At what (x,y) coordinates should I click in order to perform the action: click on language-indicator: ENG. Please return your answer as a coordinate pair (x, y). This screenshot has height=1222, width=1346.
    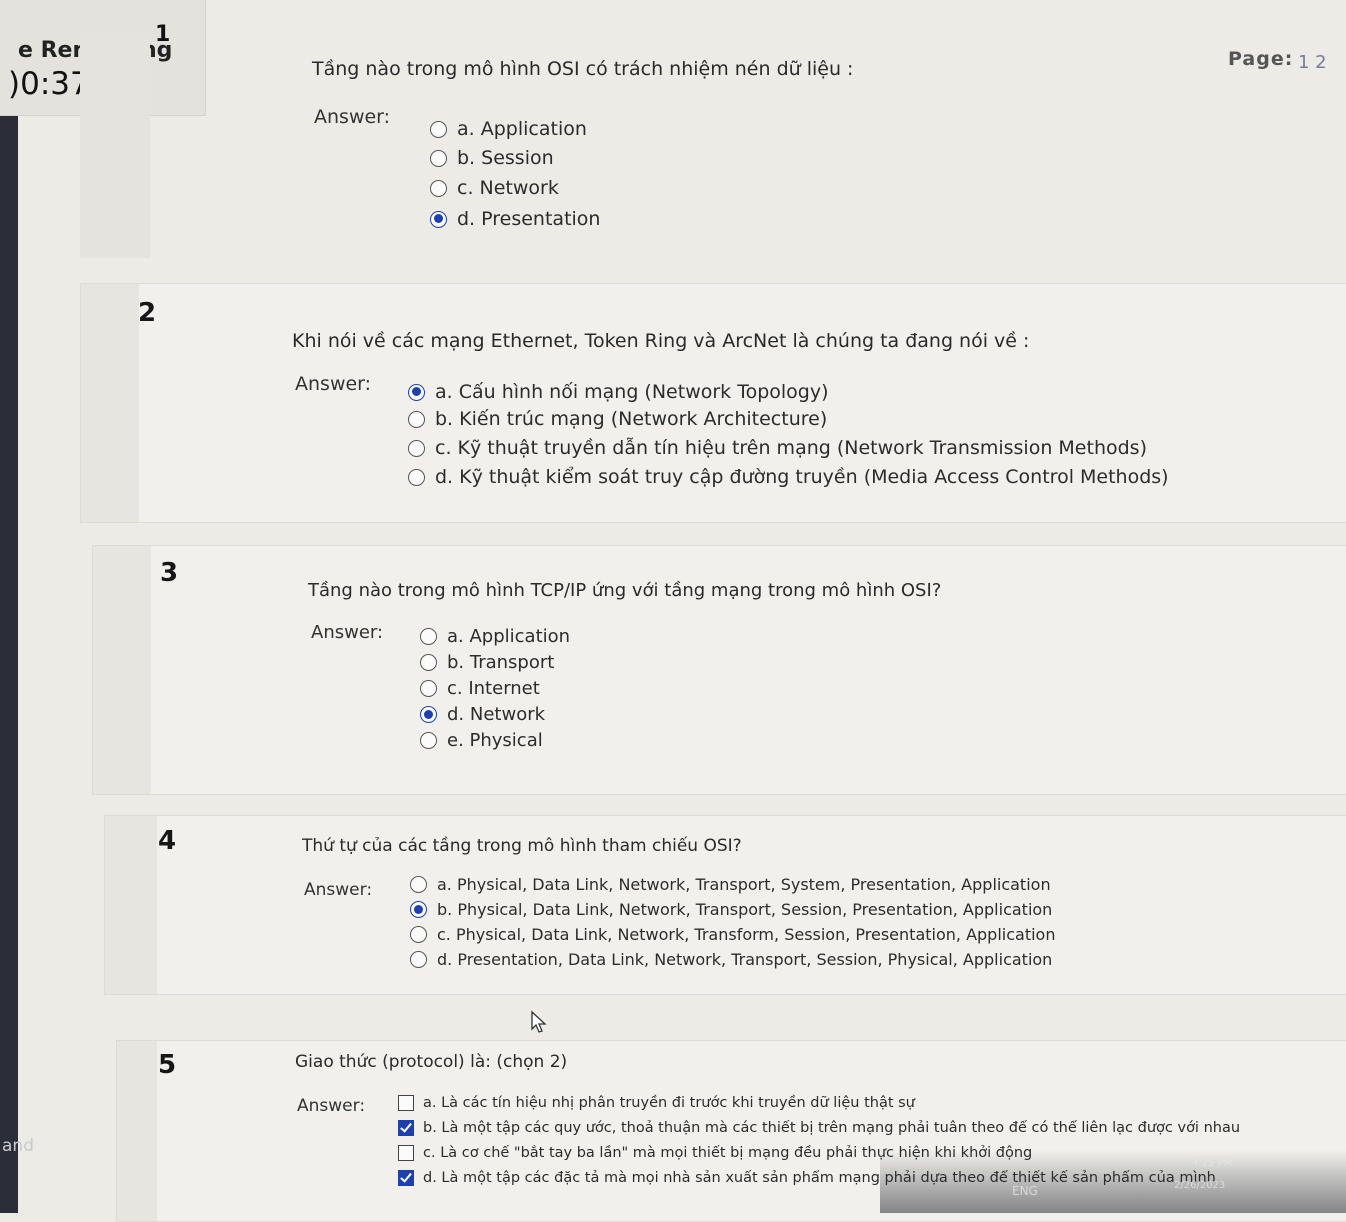
    Looking at the image, I should click on (1025, 1191).